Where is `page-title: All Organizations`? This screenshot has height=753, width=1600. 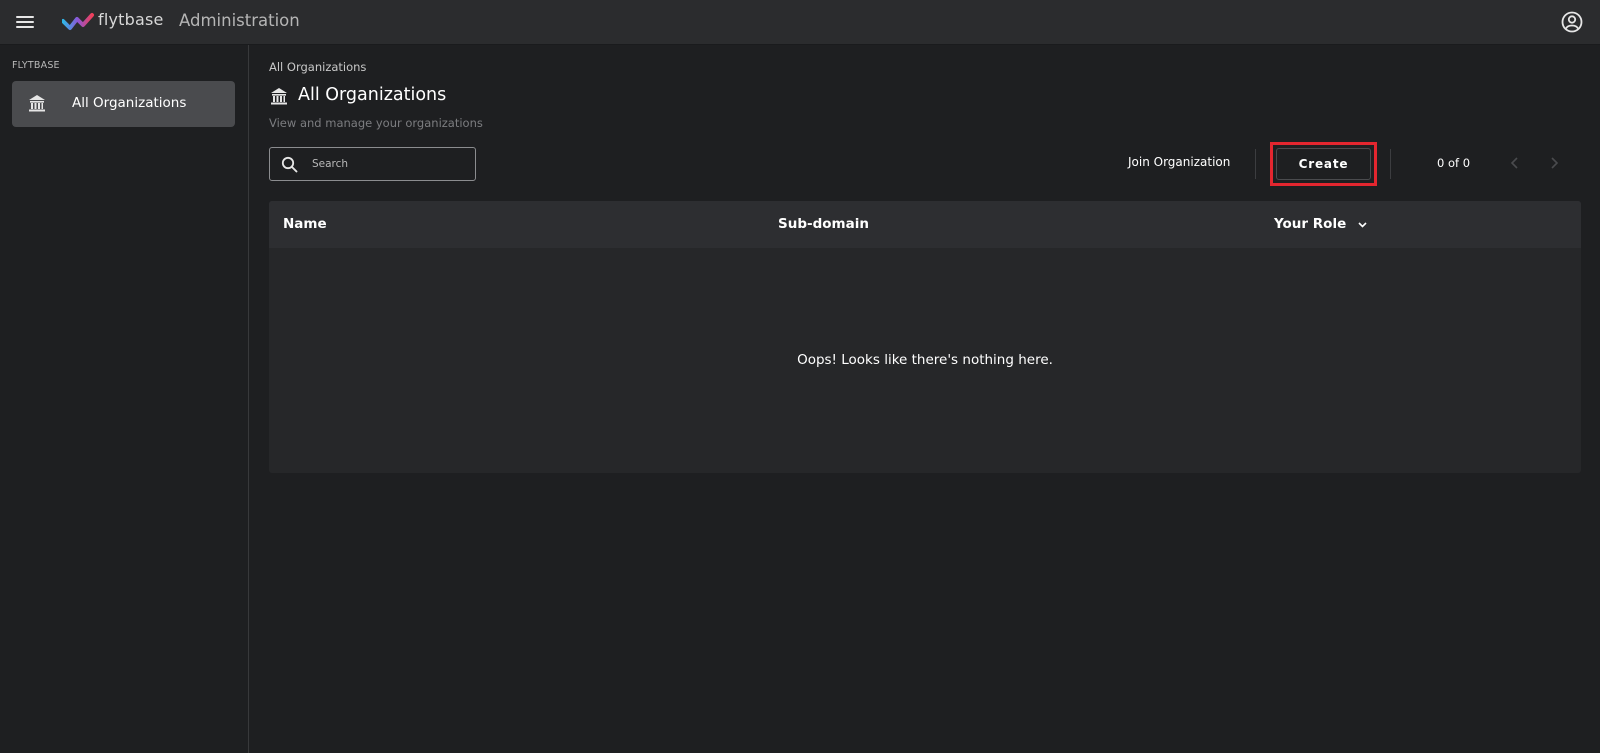
page-title: All Organizations is located at coordinates (372, 95).